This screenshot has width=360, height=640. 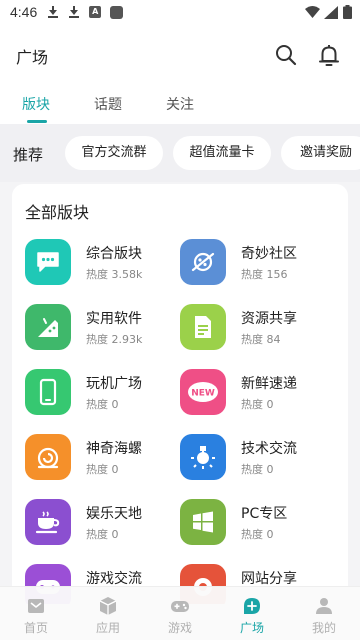 What do you see at coordinates (269, 384) in the screenshot?
I see `block-name: 新鲜速递` at bounding box center [269, 384].